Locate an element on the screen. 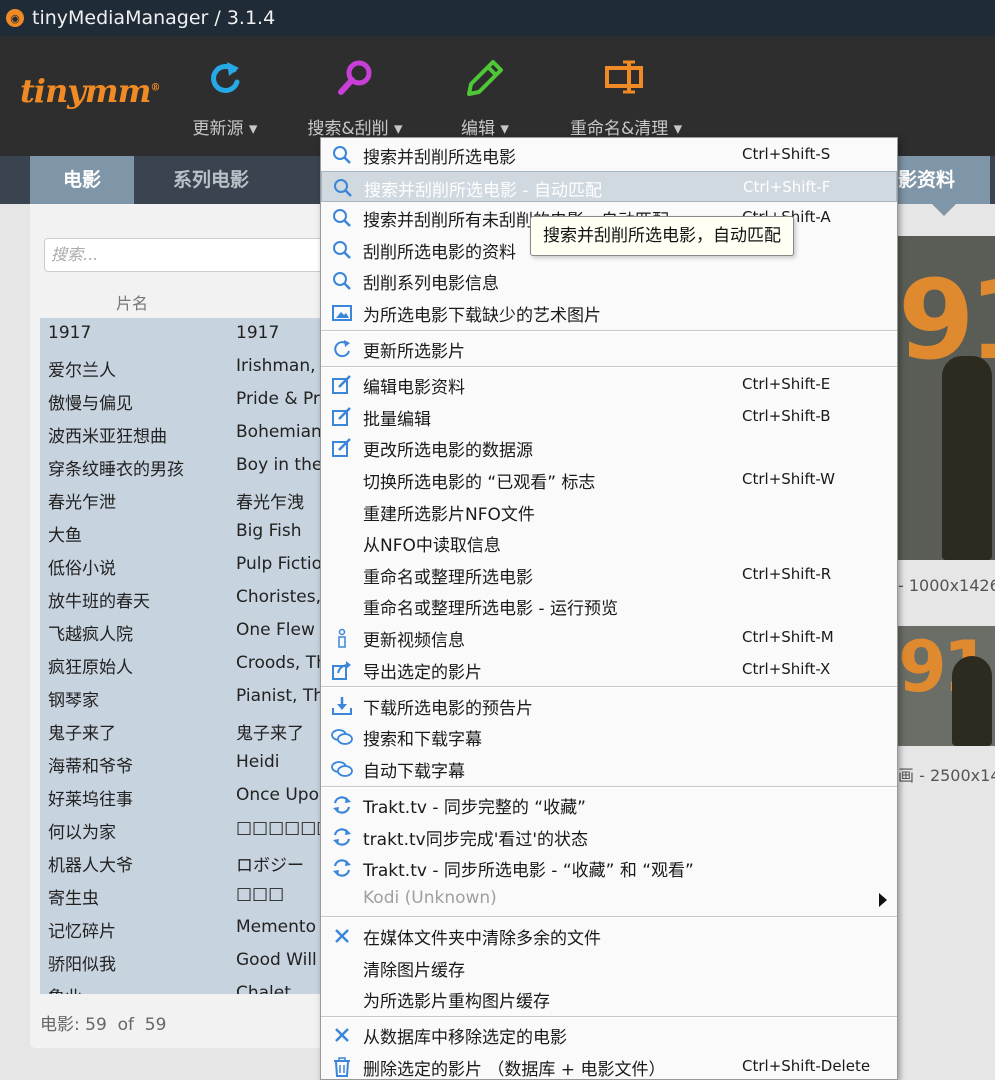 Image resolution: width=995 pixels, height=1080 pixels. table-row: 记忆碎片 Memento is located at coordinates (185, 928).